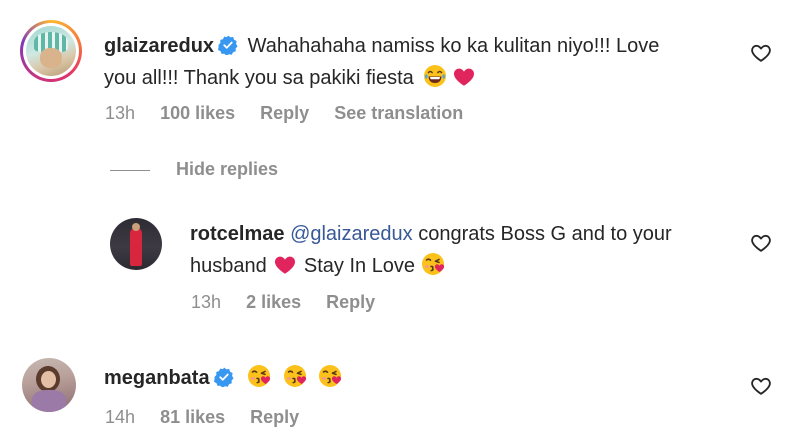  I want to click on avatar-rotcelmae, so click(136, 244).